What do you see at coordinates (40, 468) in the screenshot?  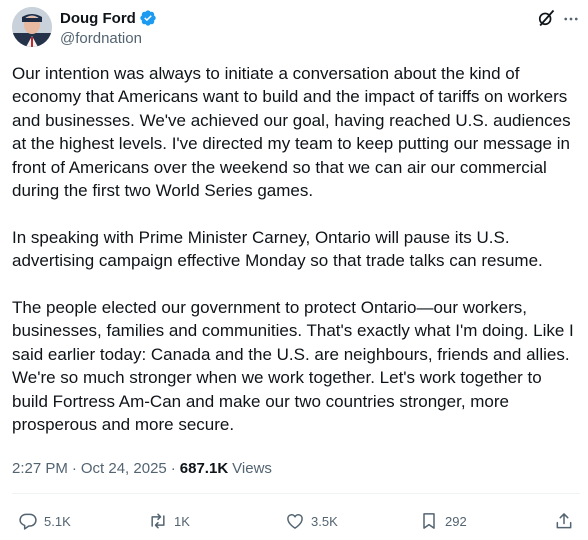 I see `tweet-time: 2:27 PM` at bounding box center [40, 468].